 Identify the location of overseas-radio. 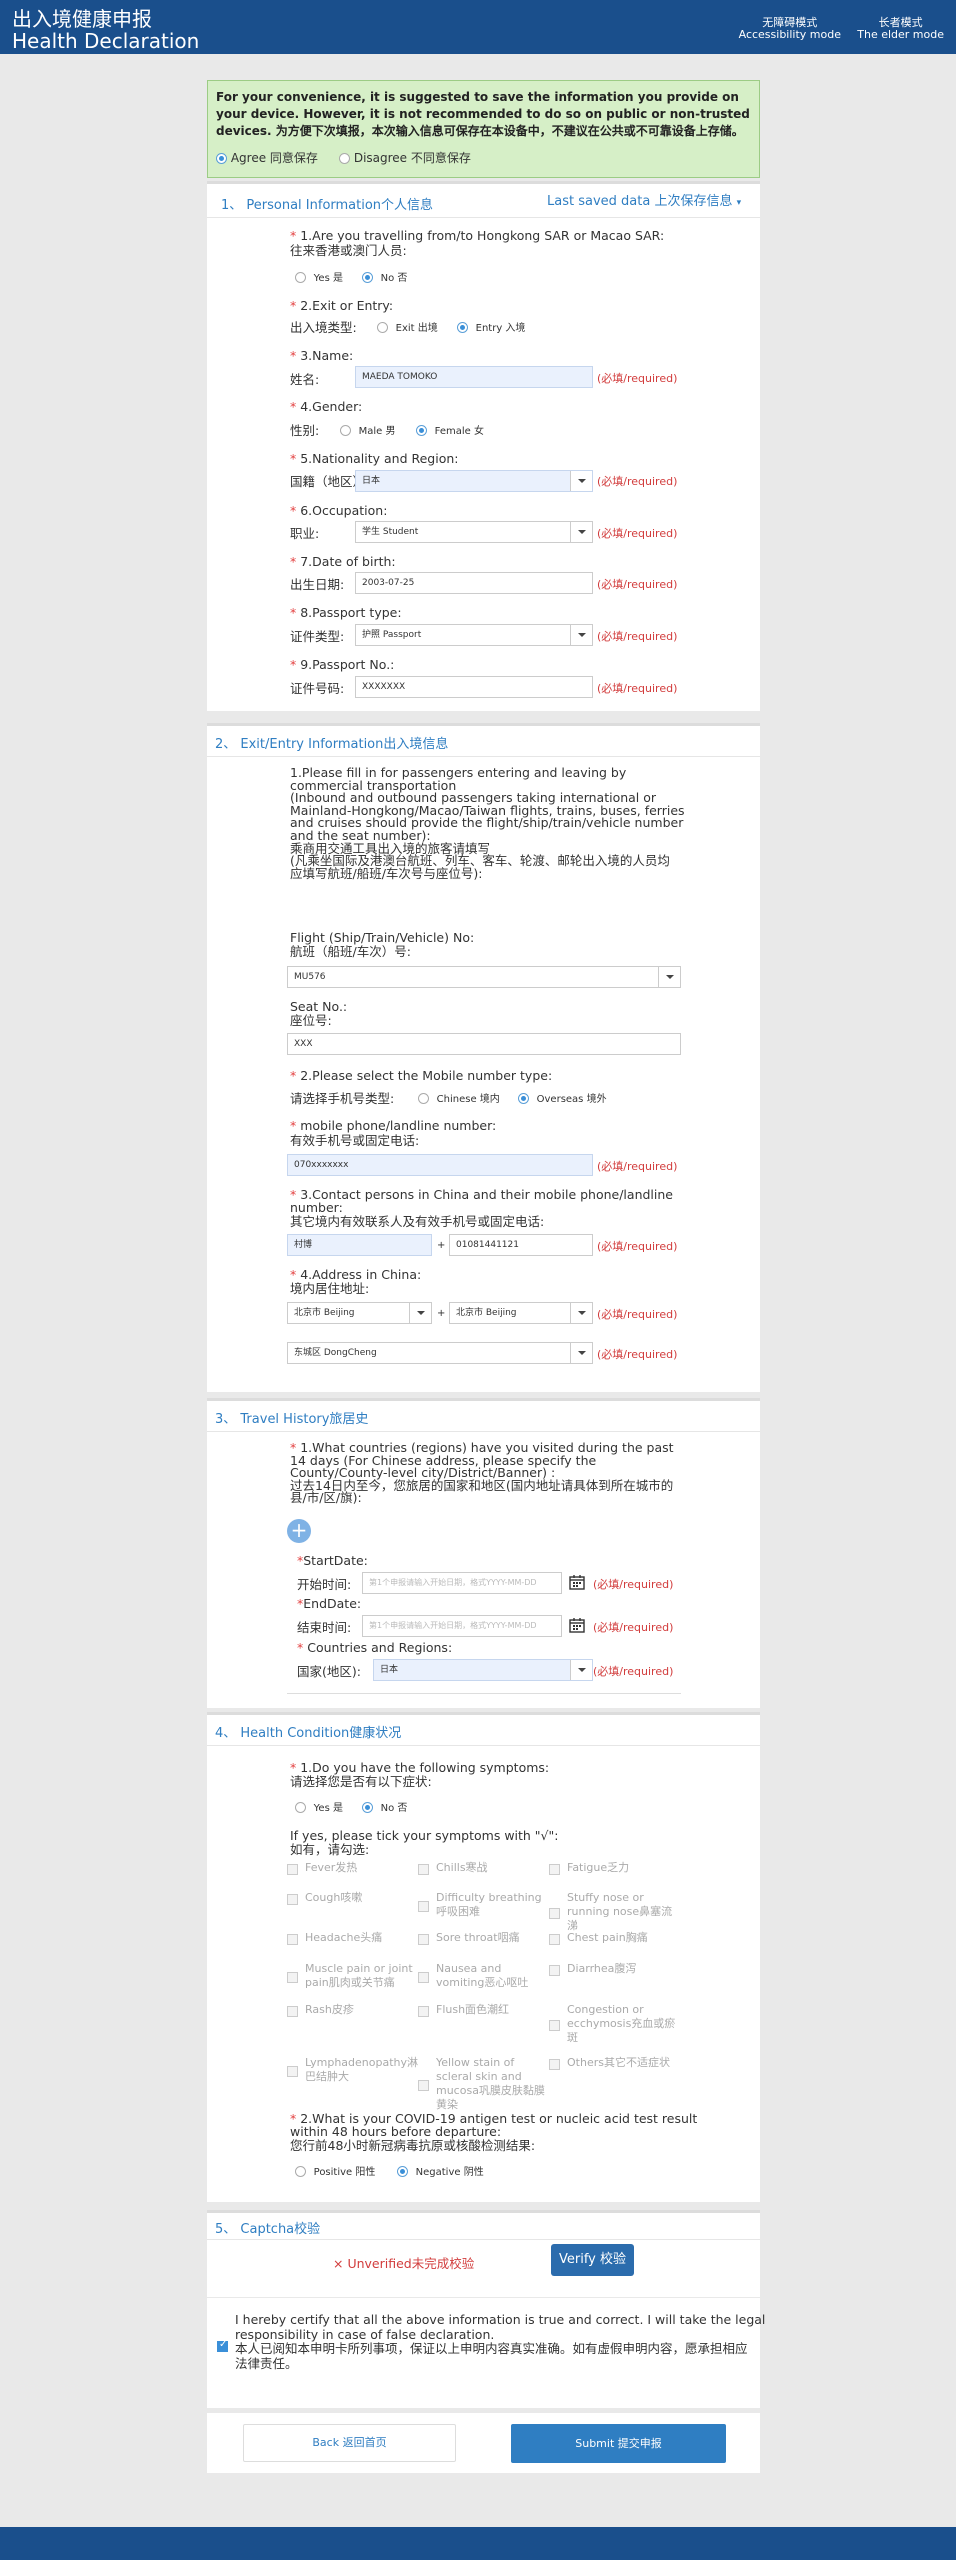
(523, 1098).